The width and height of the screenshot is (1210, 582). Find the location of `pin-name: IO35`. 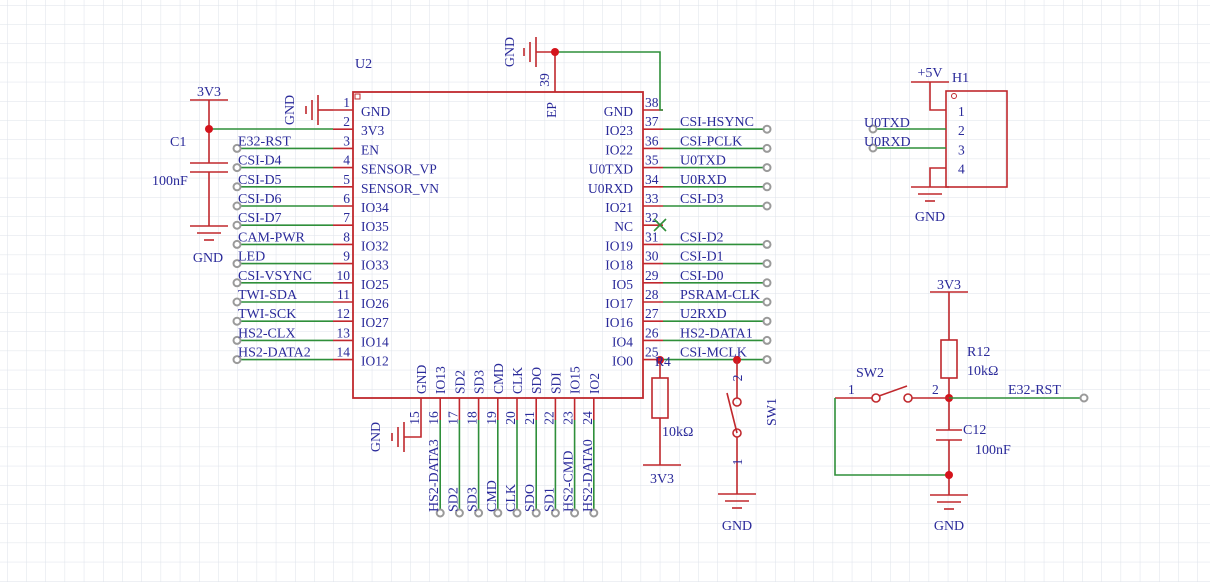

pin-name: IO35 is located at coordinates (375, 226).